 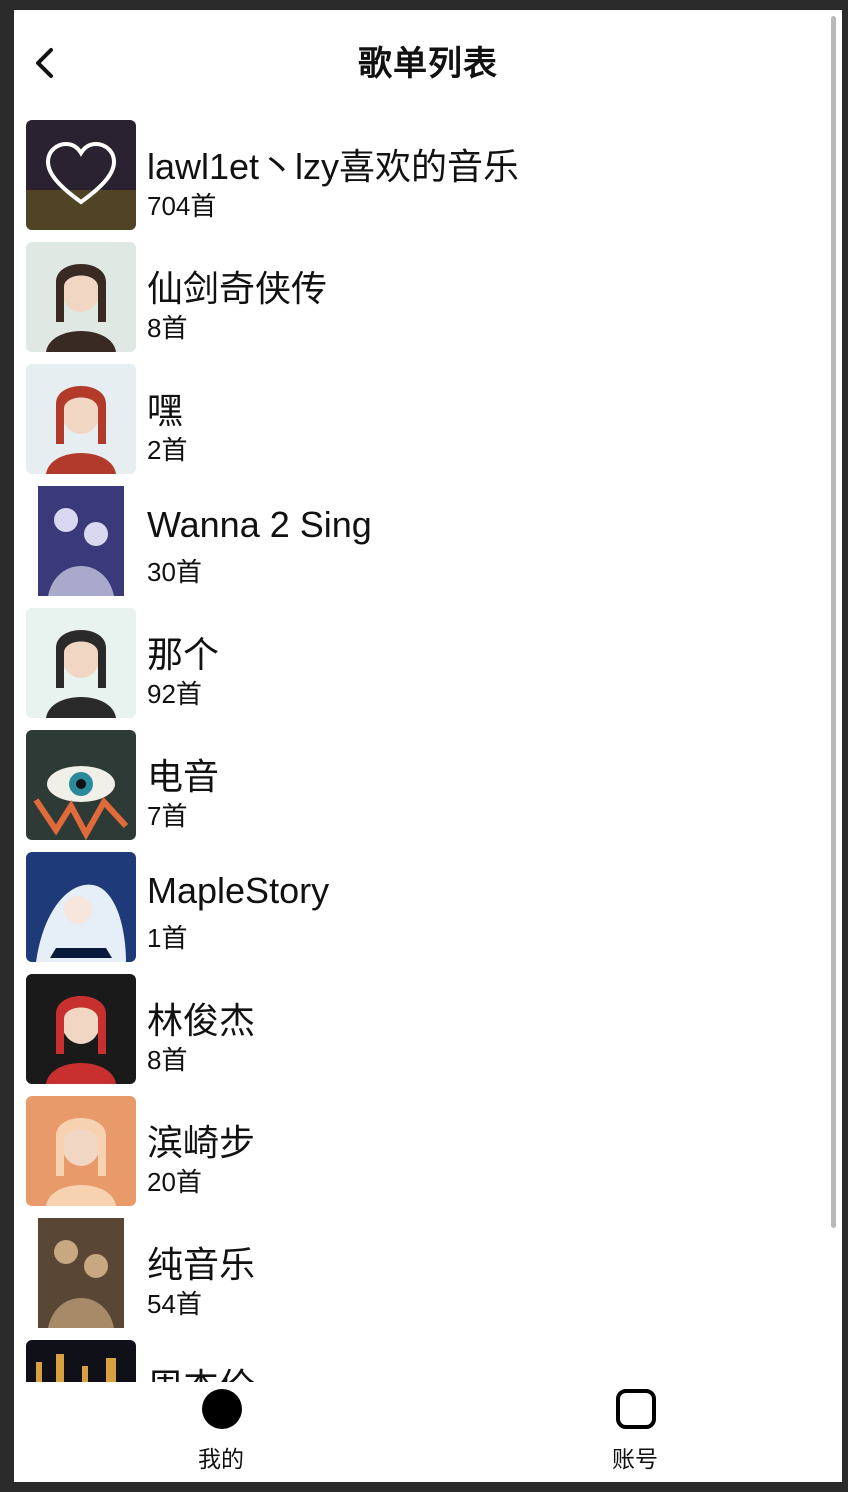 I want to click on playlist-name: 那个, so click(x=183, y=654).